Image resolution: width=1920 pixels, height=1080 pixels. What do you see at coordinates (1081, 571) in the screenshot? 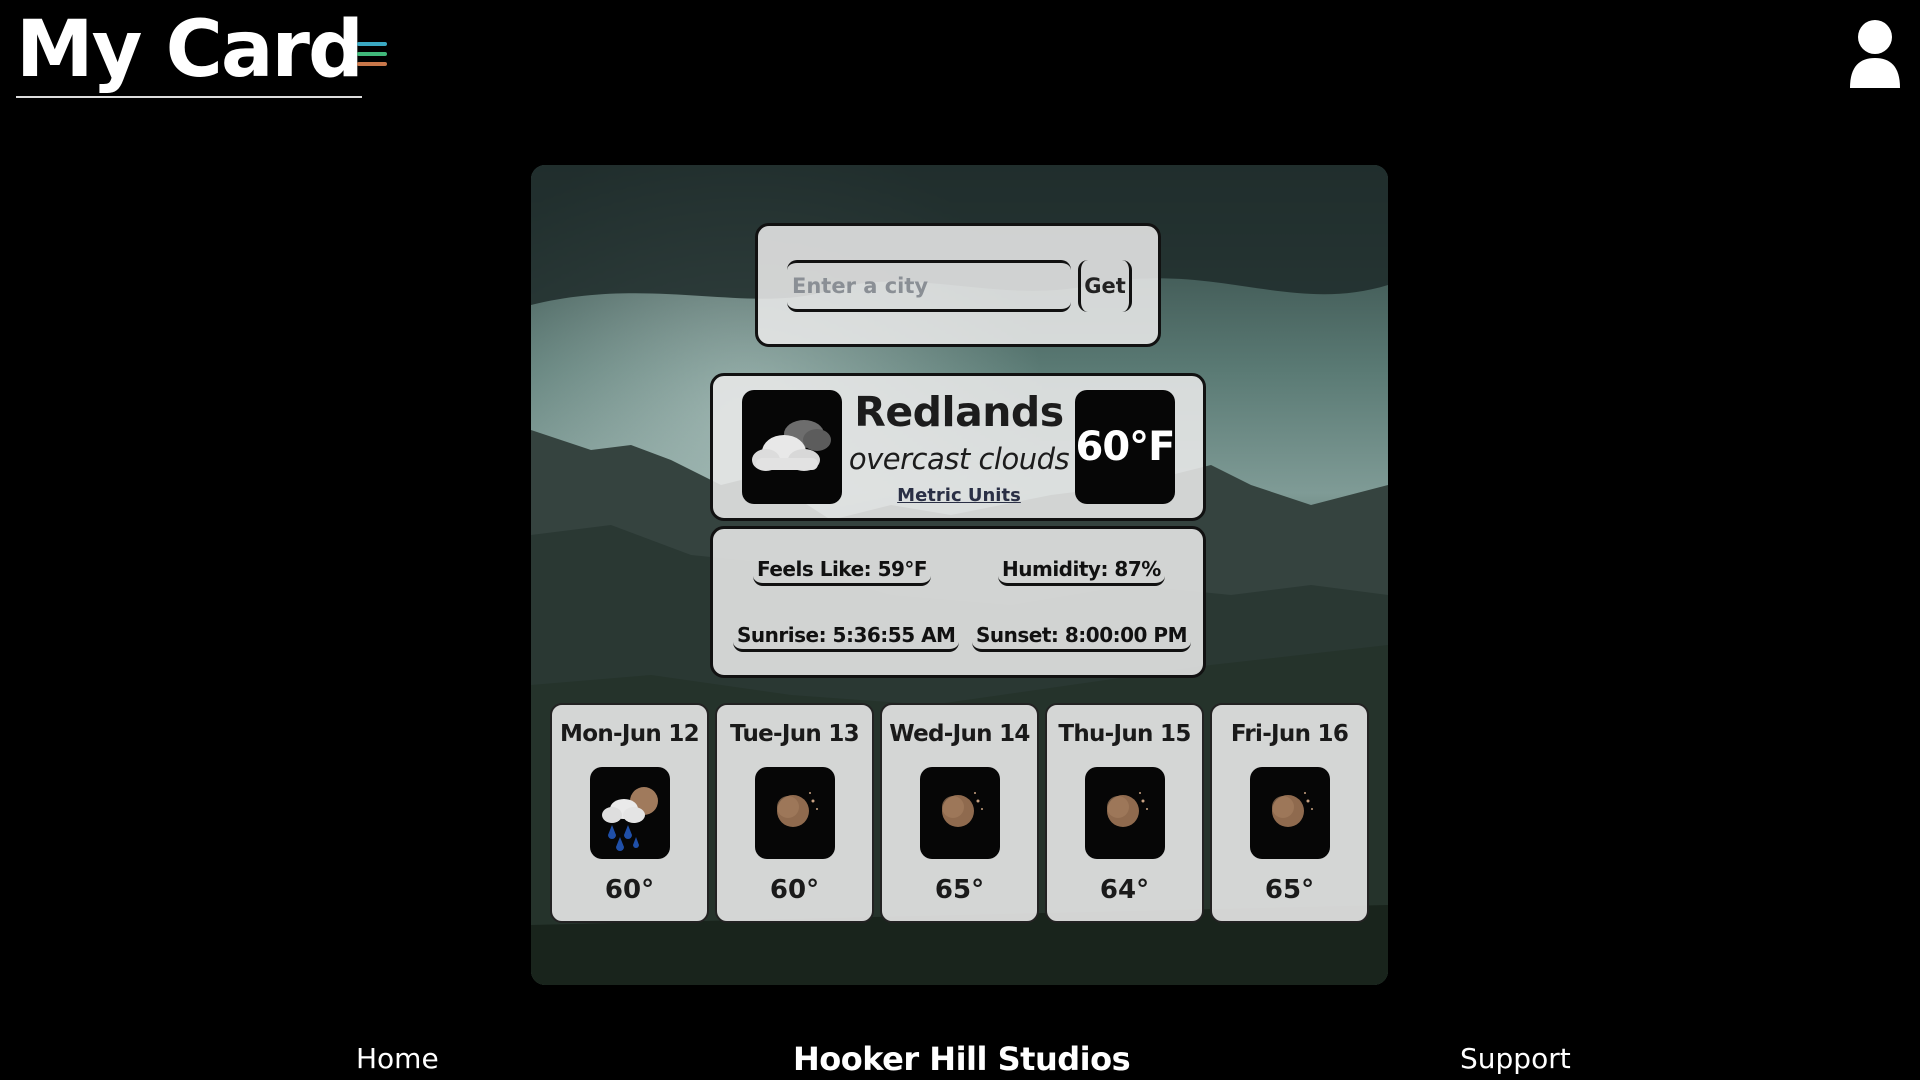
I see `humidity-value: Humidity: 87%` at bounding box center [1081, 571].